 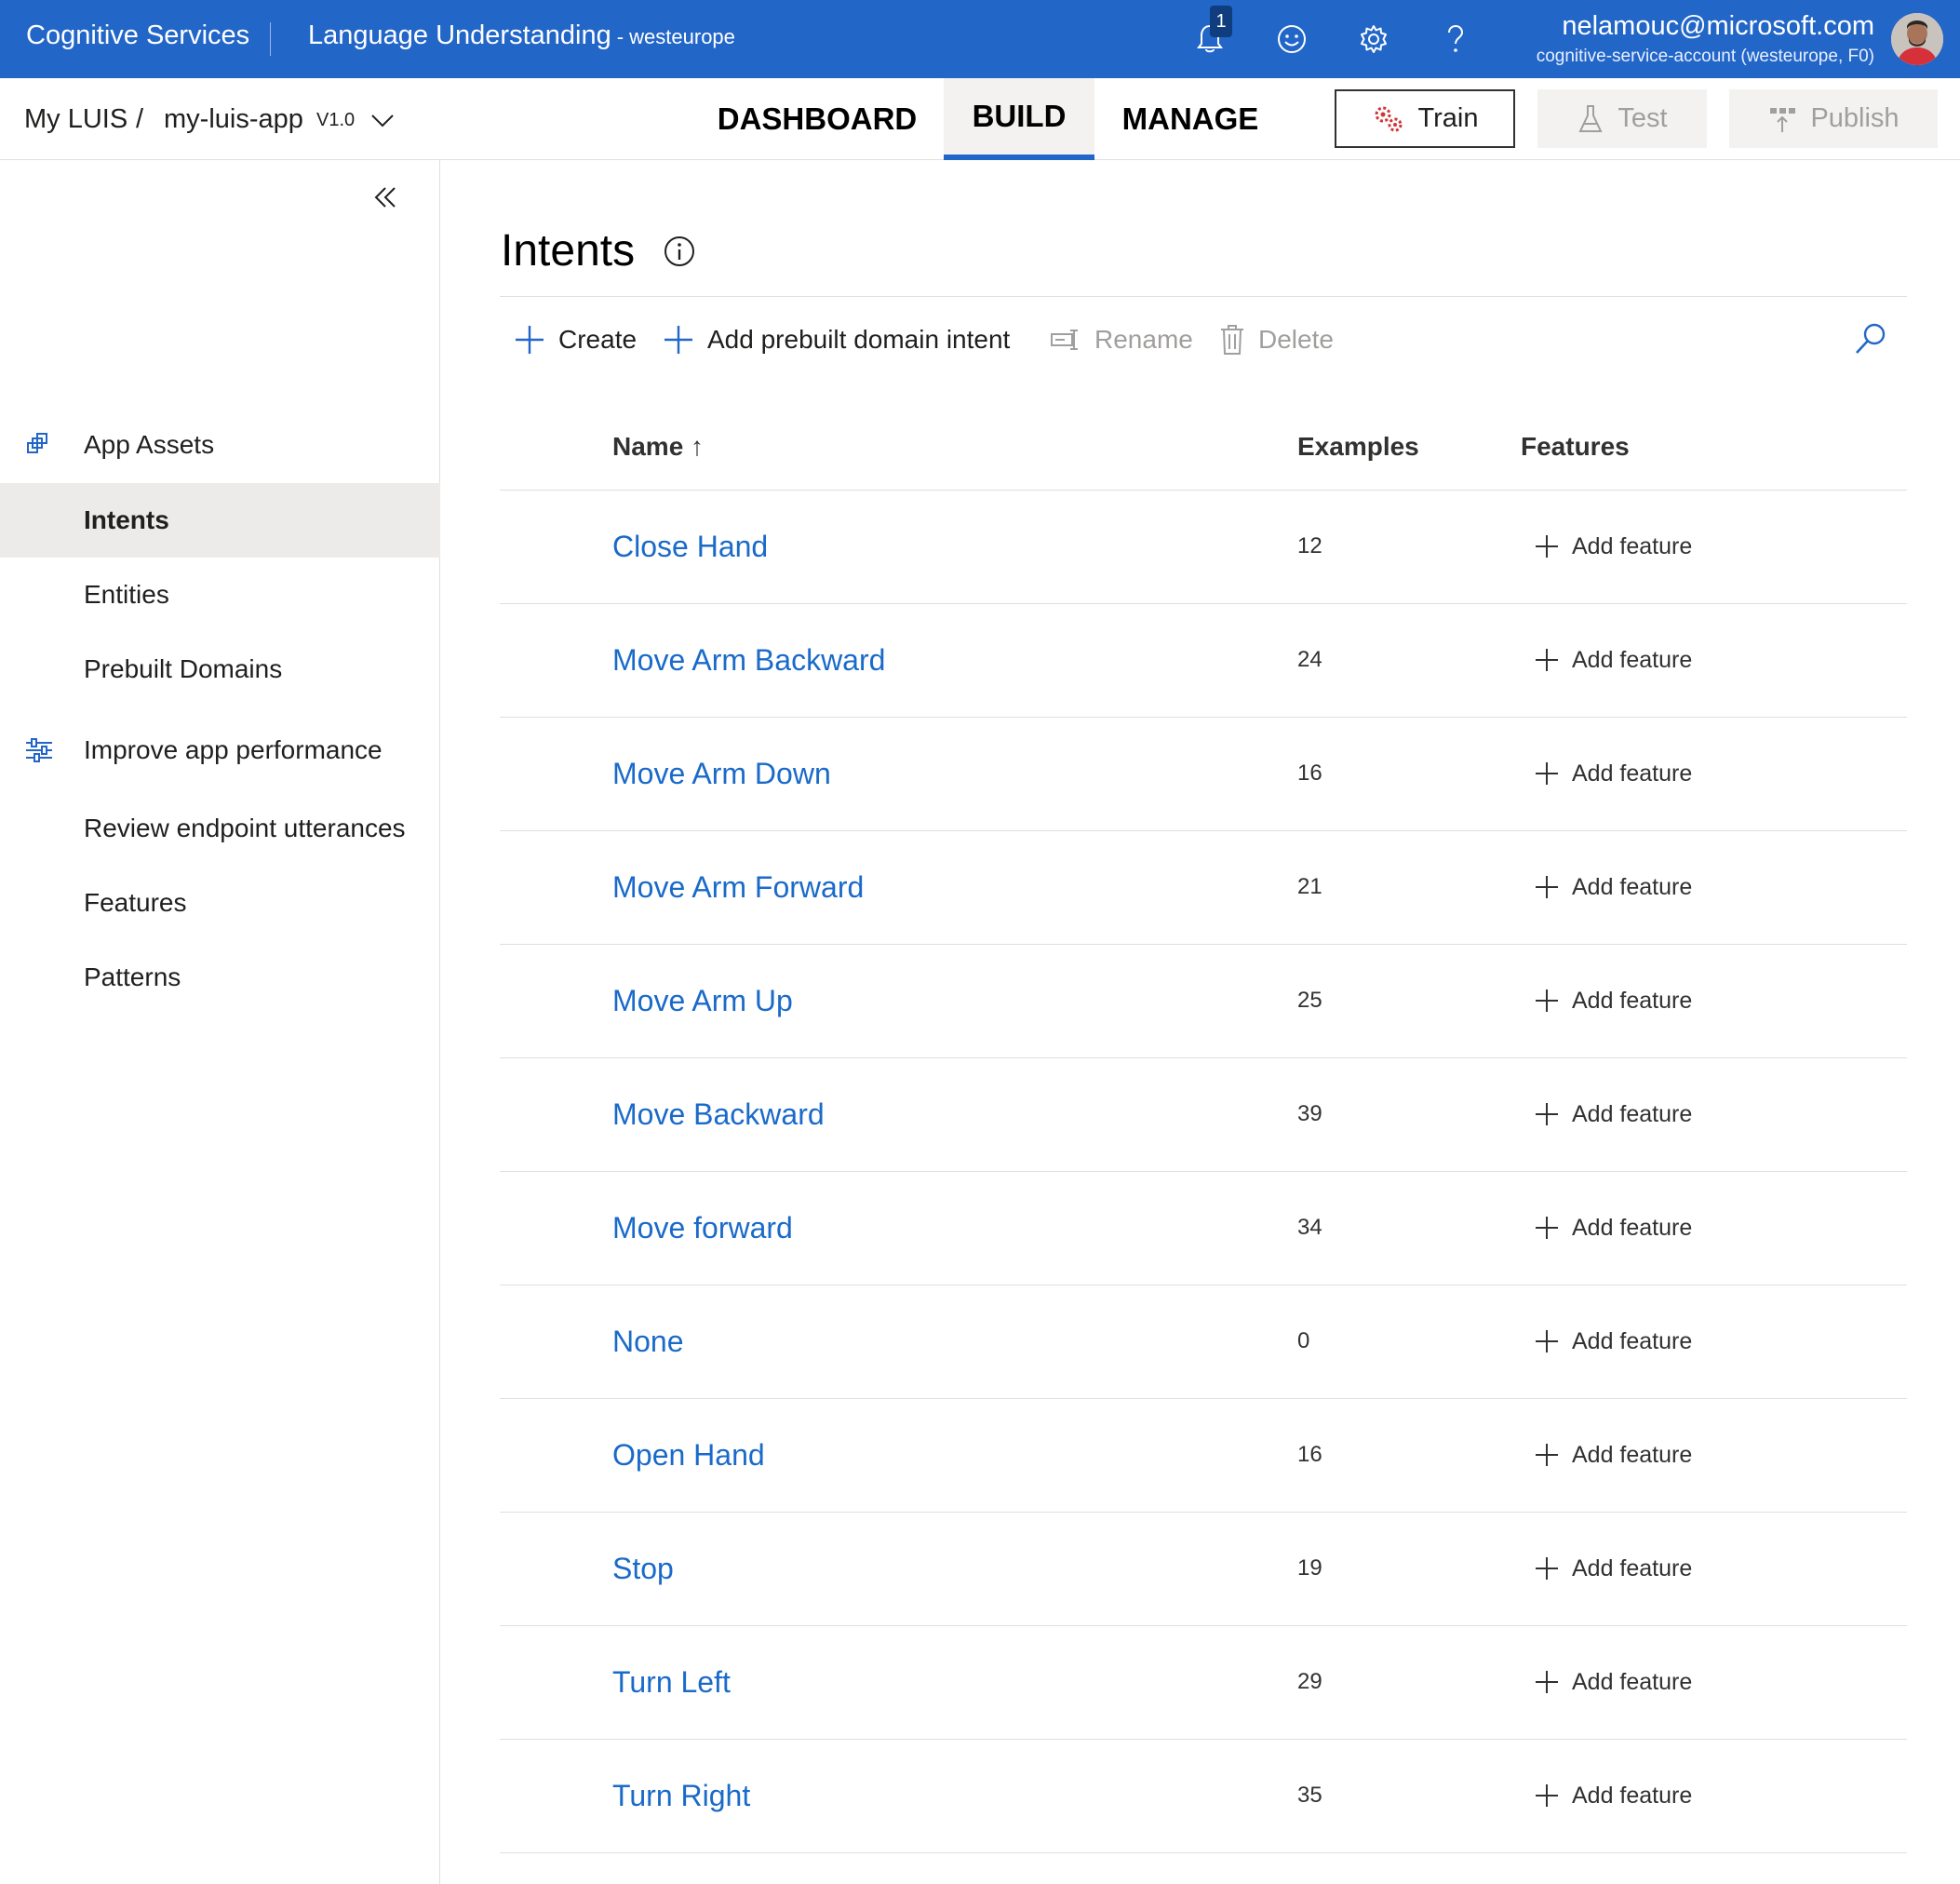 I want to click on train-button: Train, so click(x=1425, y=118).